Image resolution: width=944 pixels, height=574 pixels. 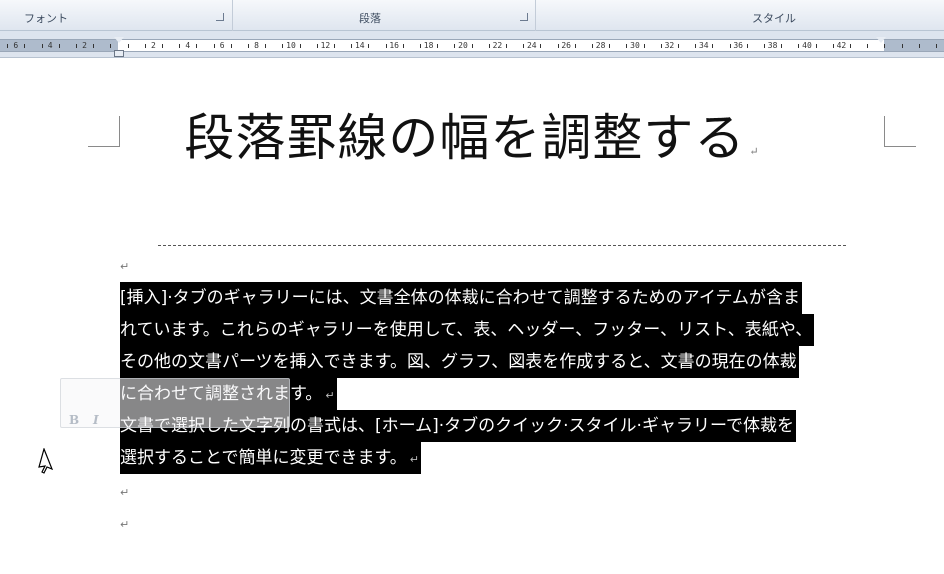 What do you see at coordinates (772, 45) in the screenshot?
I see `ruler-number: 38` at bounding box center [772, 45].